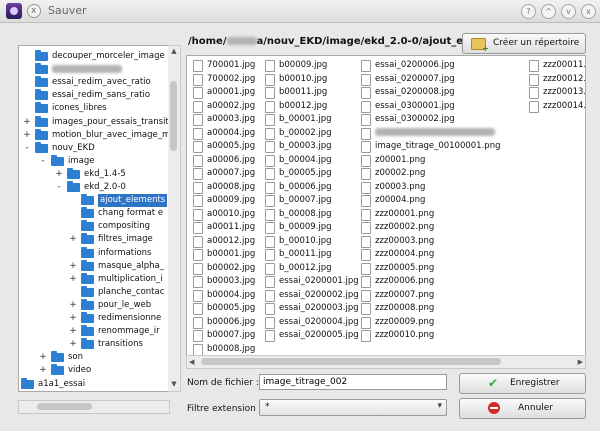 This screenshot has width=600, height=431. I want to click on tree-item-label: filtres_image, so click(125, 239).